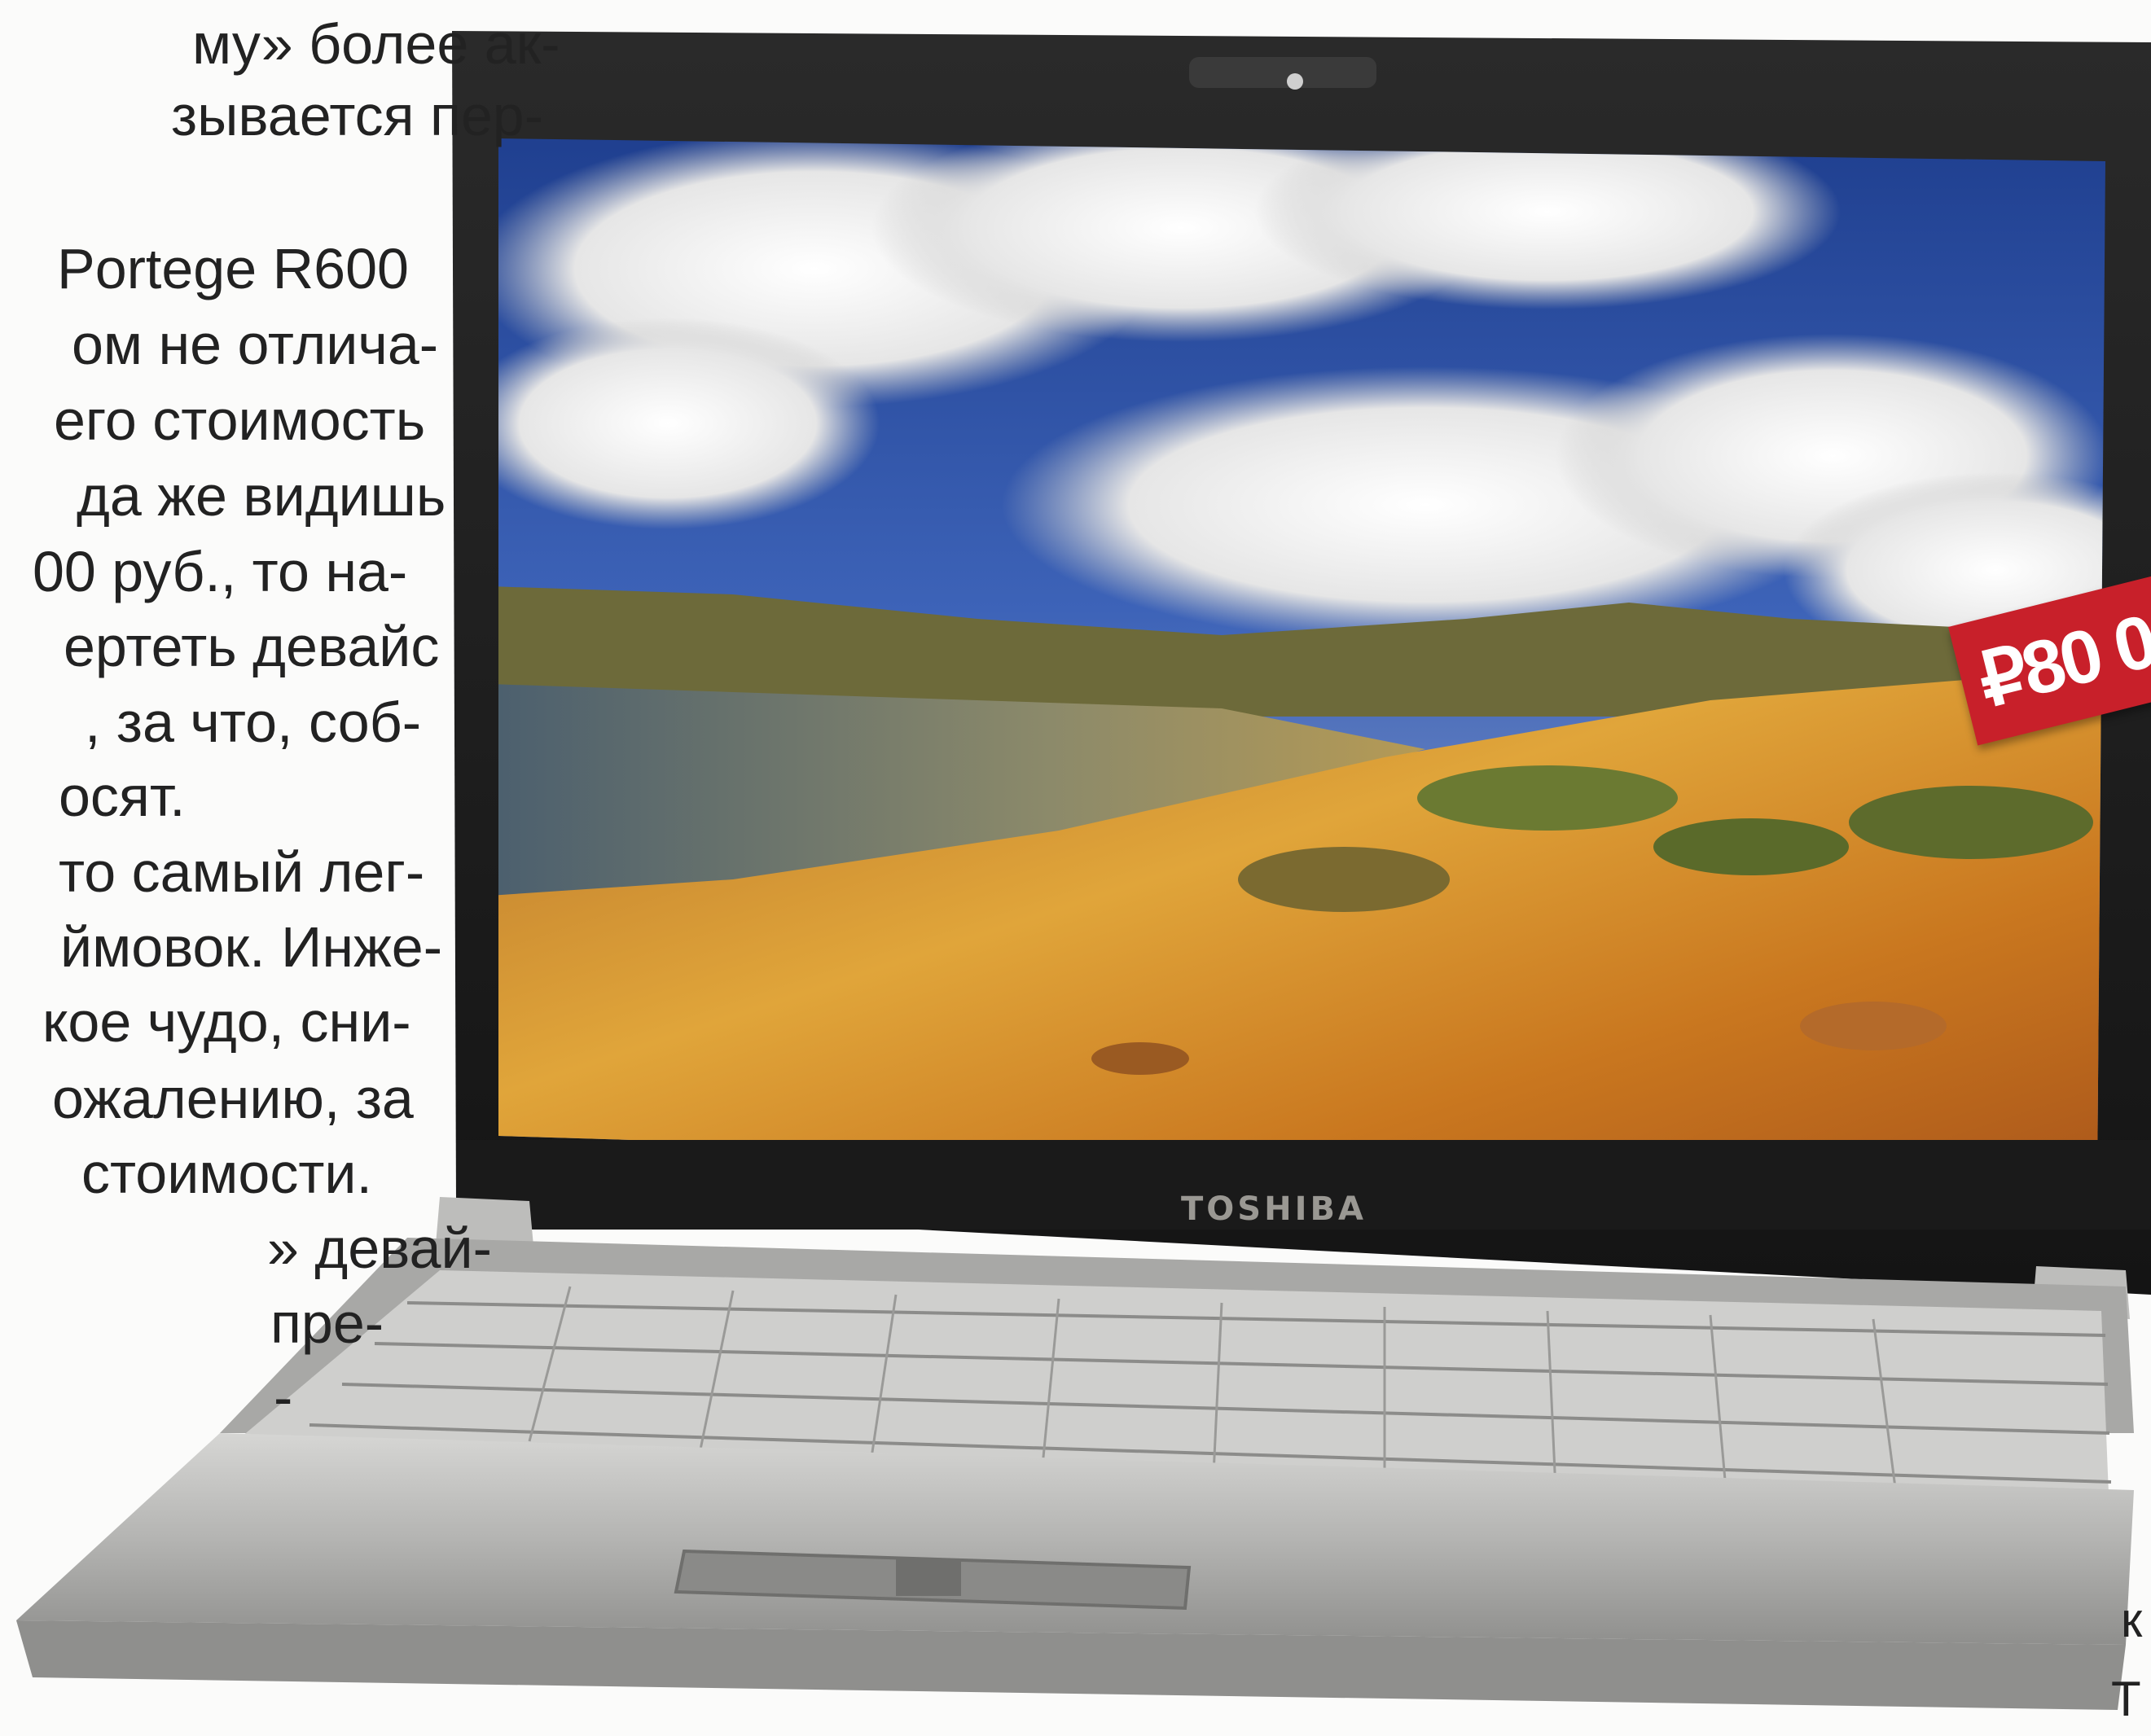 The height and width of the screenshot is (1736, 2151). I want to click on article-line: осят., so click(122, 796).